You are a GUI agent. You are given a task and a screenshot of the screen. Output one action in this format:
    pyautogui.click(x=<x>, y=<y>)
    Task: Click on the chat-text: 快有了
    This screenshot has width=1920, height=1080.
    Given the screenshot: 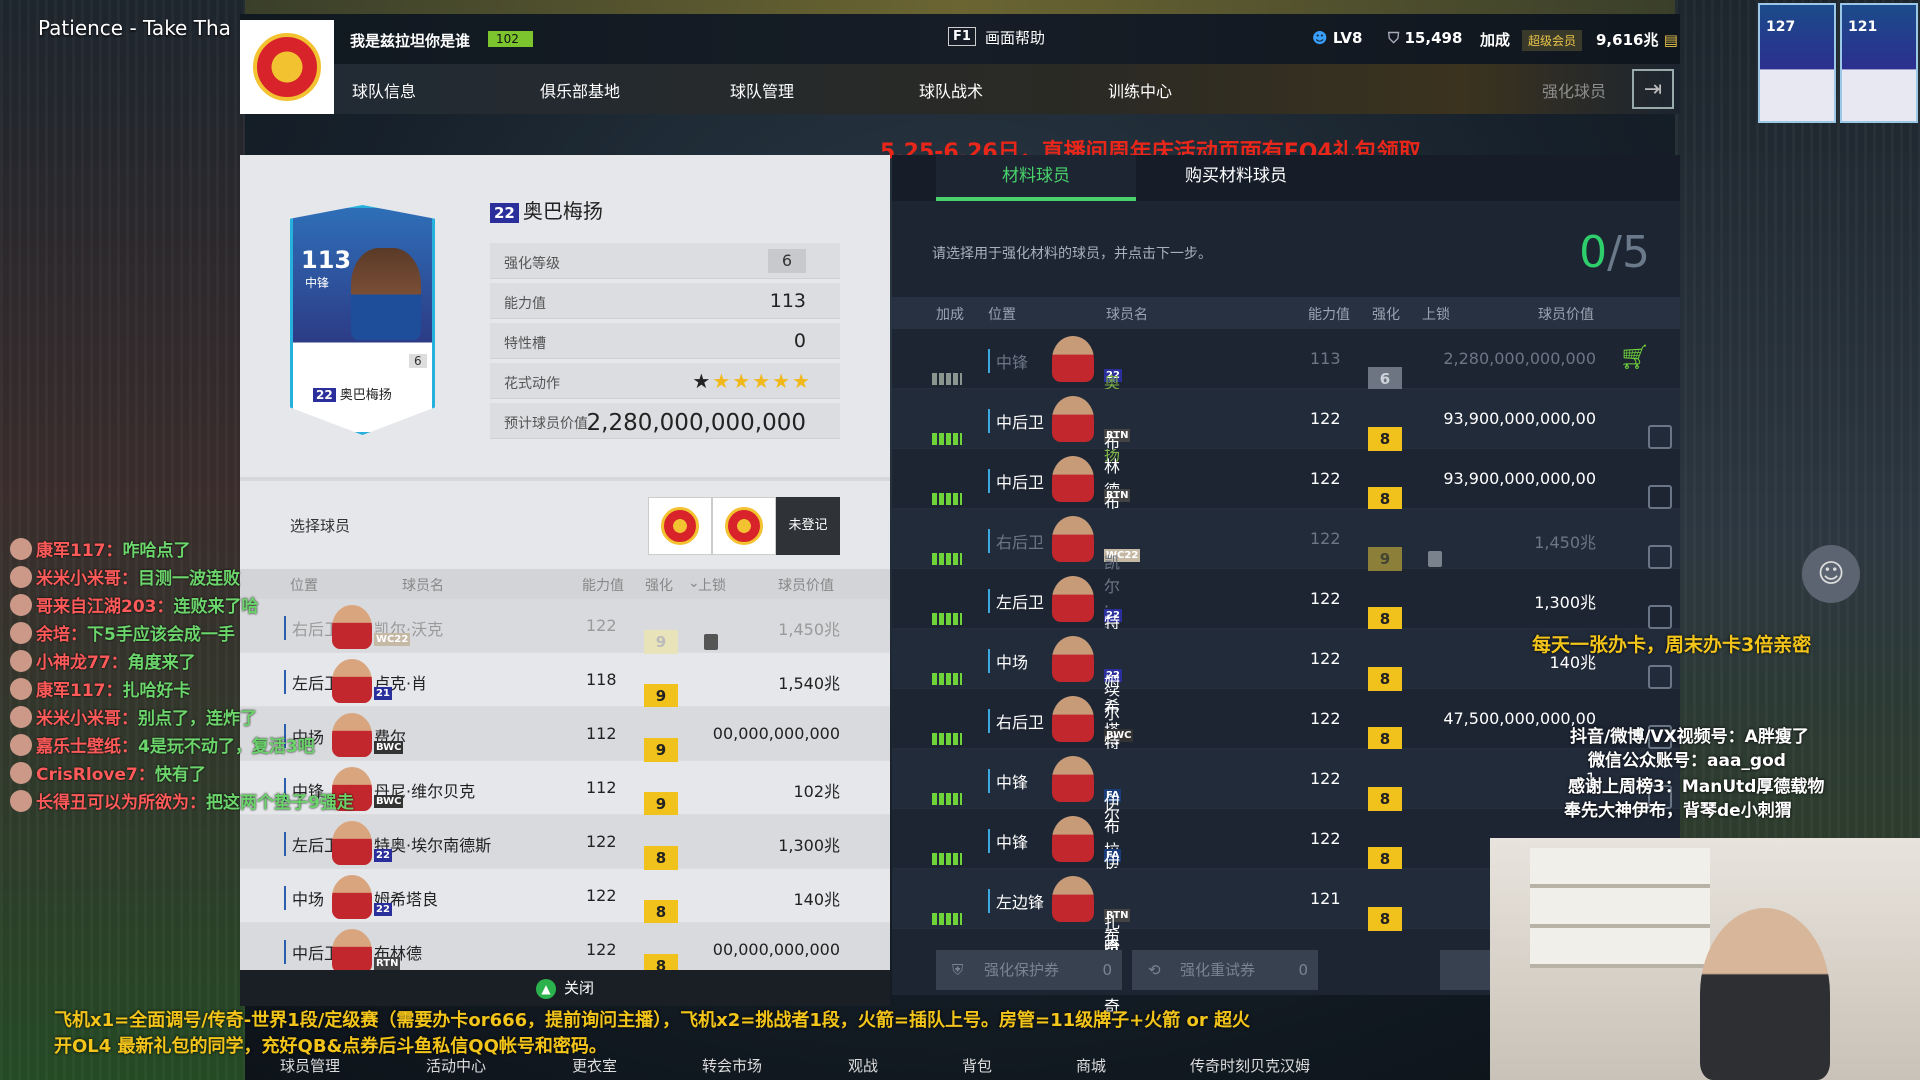 What is the action you would take?
    pyautogui.click(x=180, y=775)
    